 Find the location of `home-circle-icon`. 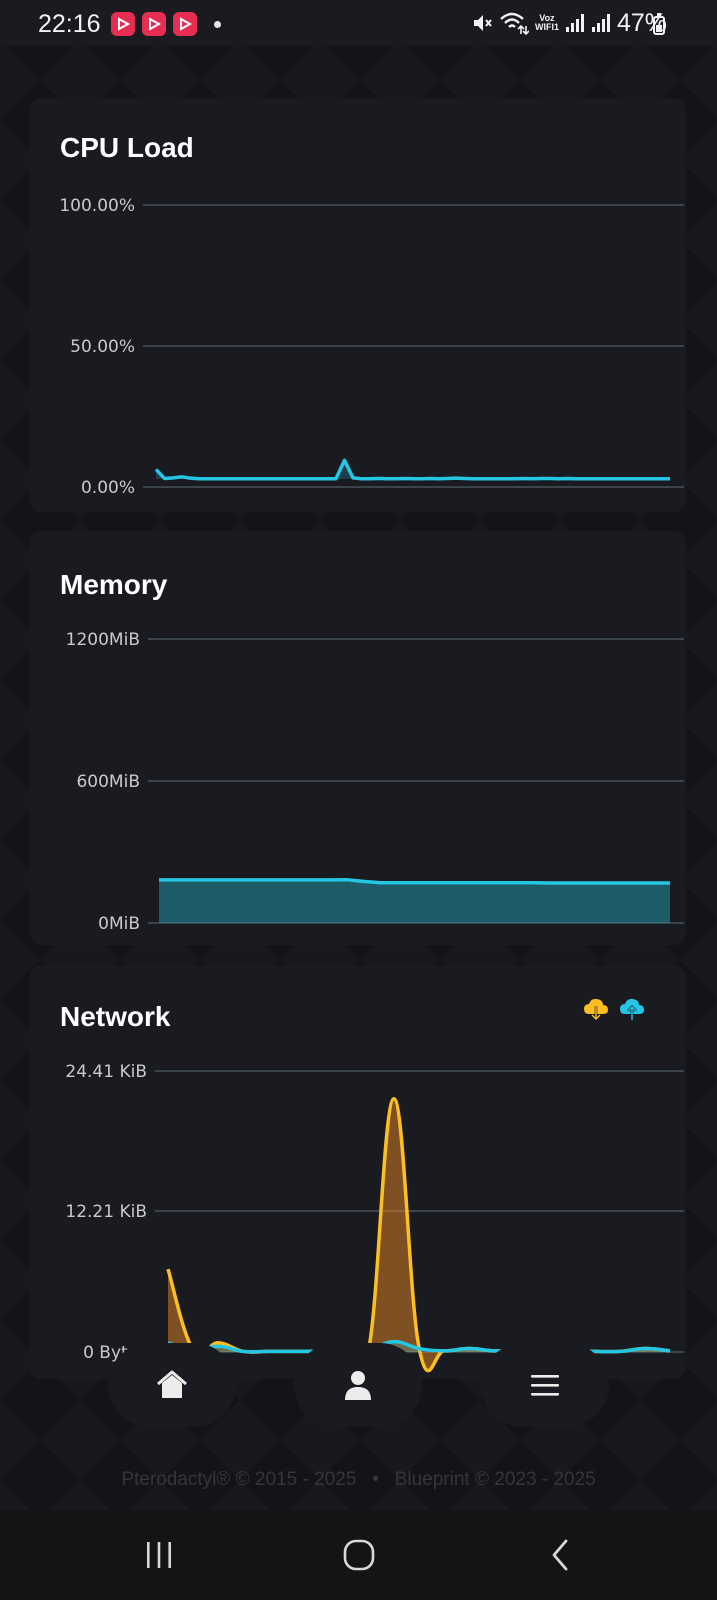

home-circle-icon is located at coordinates (359, 1555).